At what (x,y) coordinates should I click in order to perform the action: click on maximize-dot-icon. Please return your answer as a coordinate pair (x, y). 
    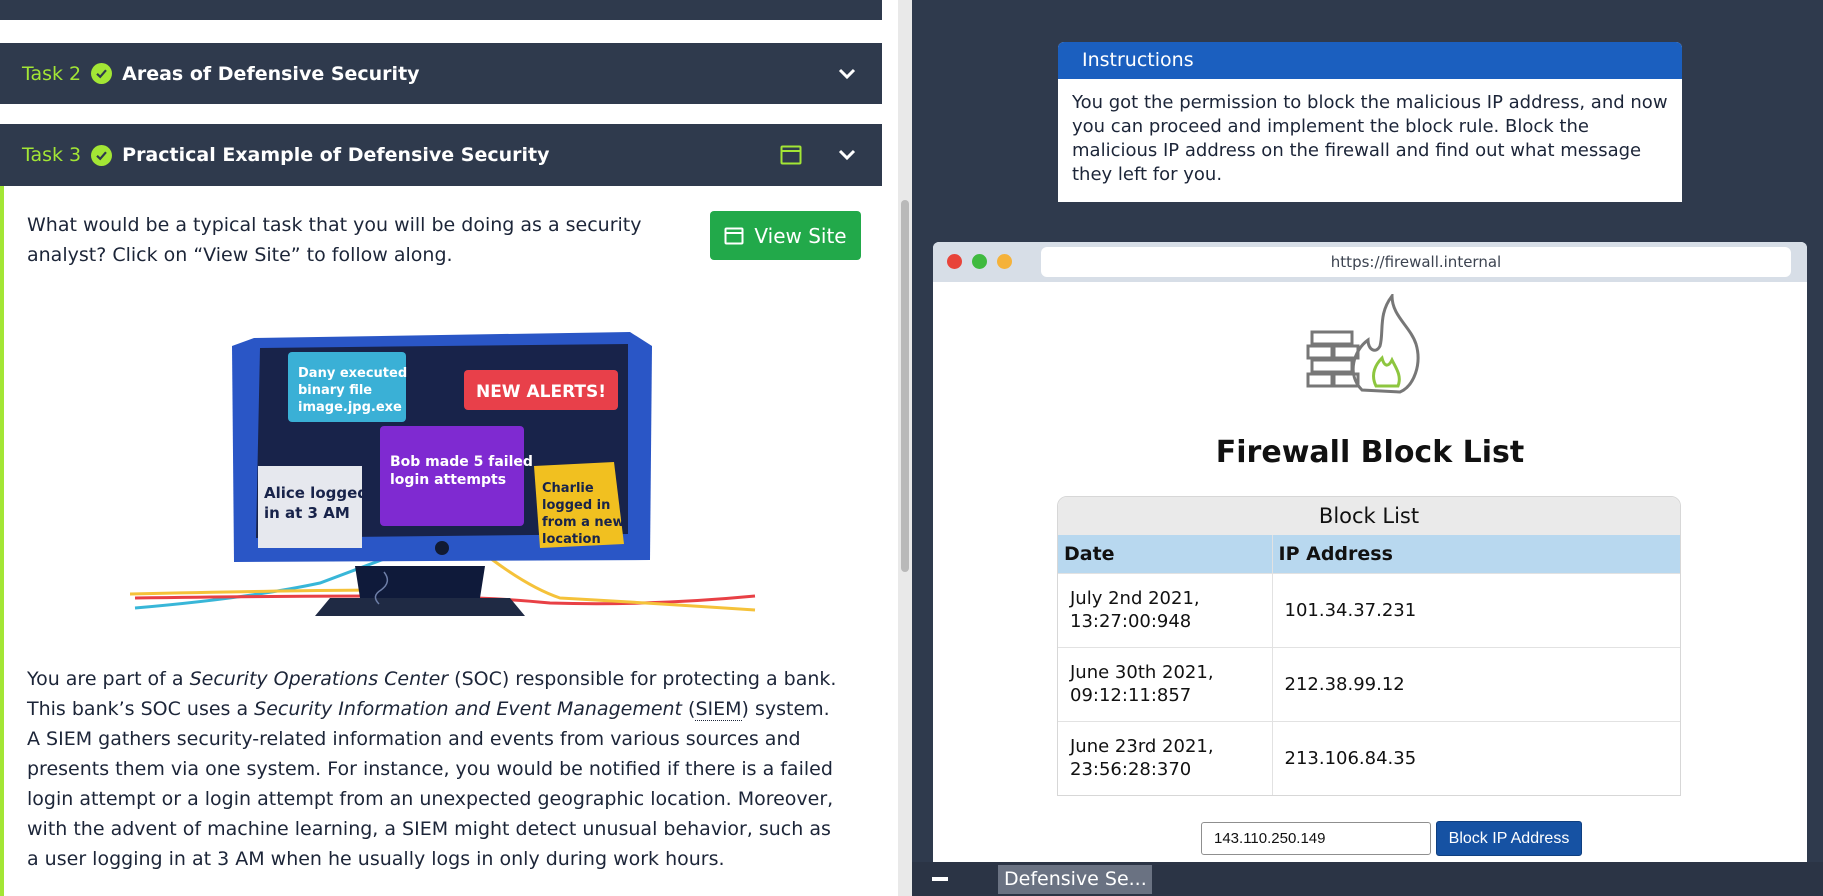
    Looking at the image, I should click on (979, 261).